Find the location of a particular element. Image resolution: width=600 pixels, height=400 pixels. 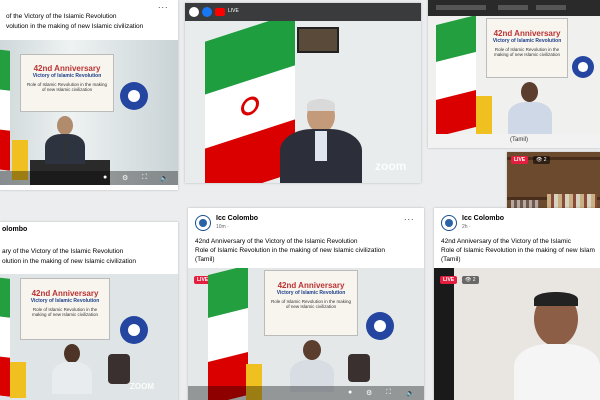

facebook-icon is located at coordinates (207, 12).